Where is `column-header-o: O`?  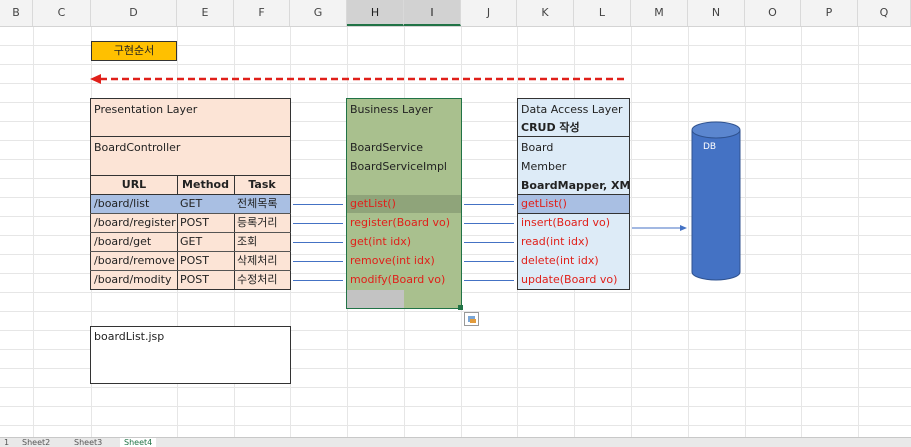
column-header-o: O is located at coordinates (773, 13).